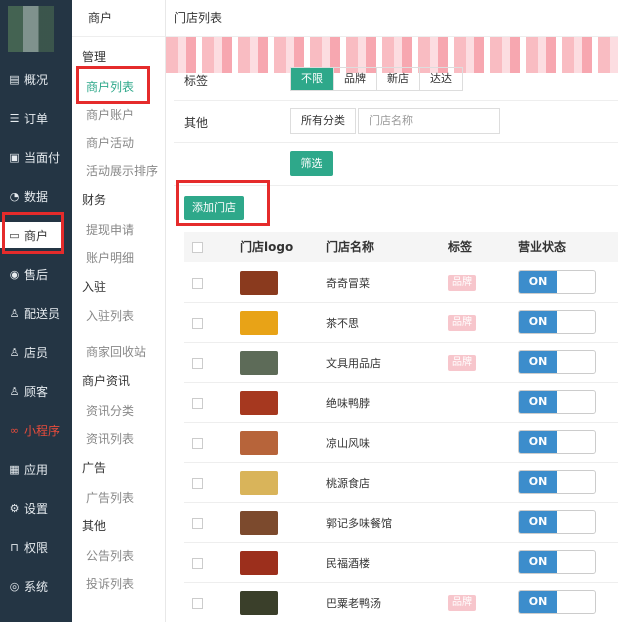 The image size is (618, 622). I want to click on table-header: 门店logo 门店名称 标签 营业状态, so click(401, 247).